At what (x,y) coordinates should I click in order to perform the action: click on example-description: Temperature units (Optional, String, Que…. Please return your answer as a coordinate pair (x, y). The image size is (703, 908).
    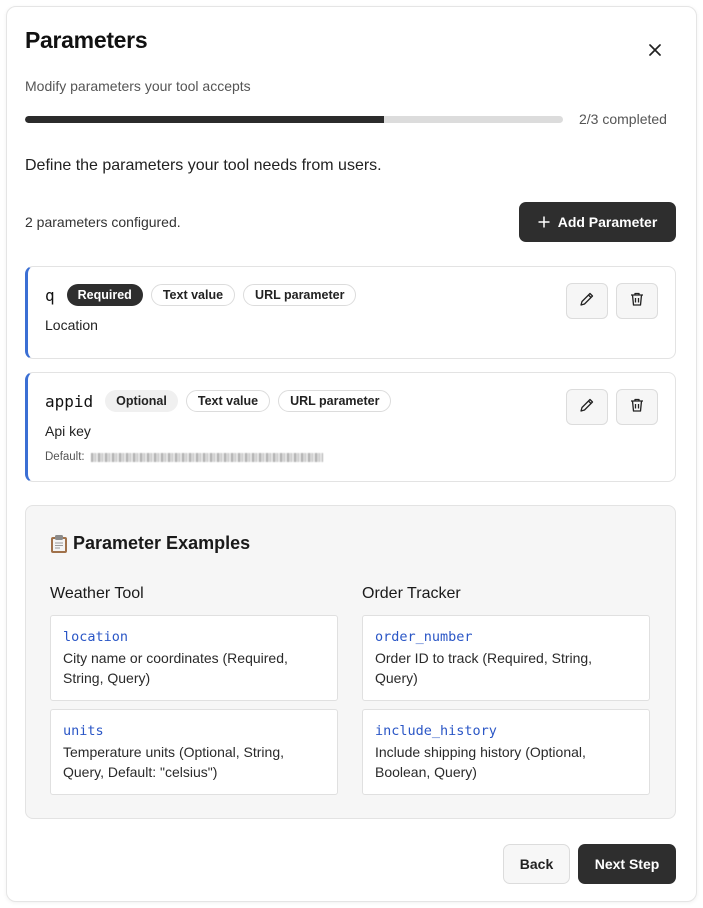
    Looking at the image, I should click on (173, 762).